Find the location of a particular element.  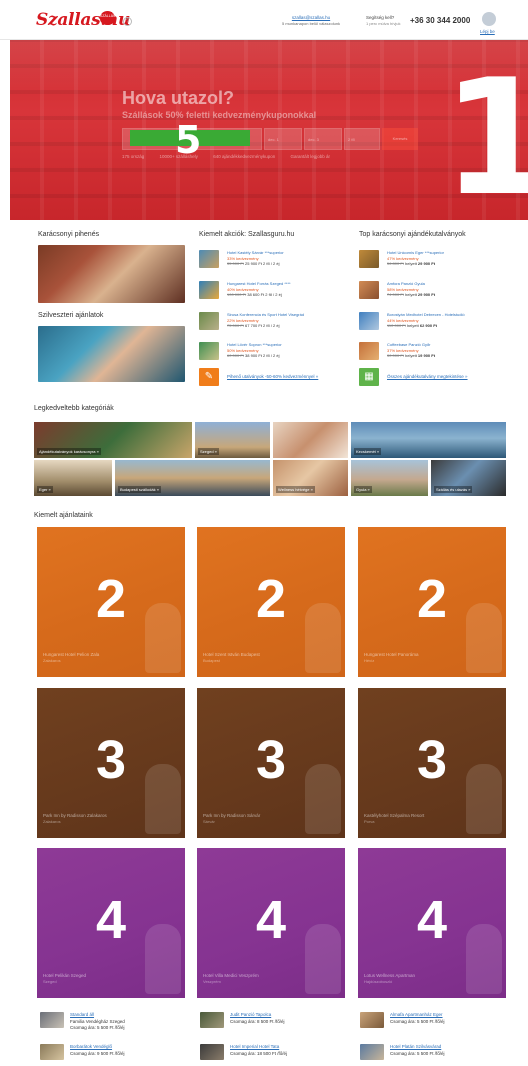

phone-number: +36 30 344 2000 is located at coordinates (440, 20).